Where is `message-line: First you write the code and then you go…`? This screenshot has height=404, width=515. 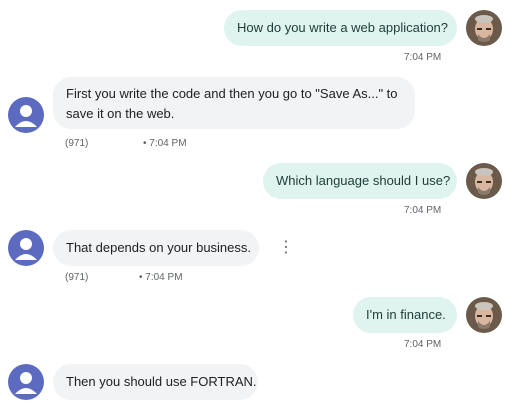
message-line: First you write the code and then you go… is located at coordinates (232, 93).